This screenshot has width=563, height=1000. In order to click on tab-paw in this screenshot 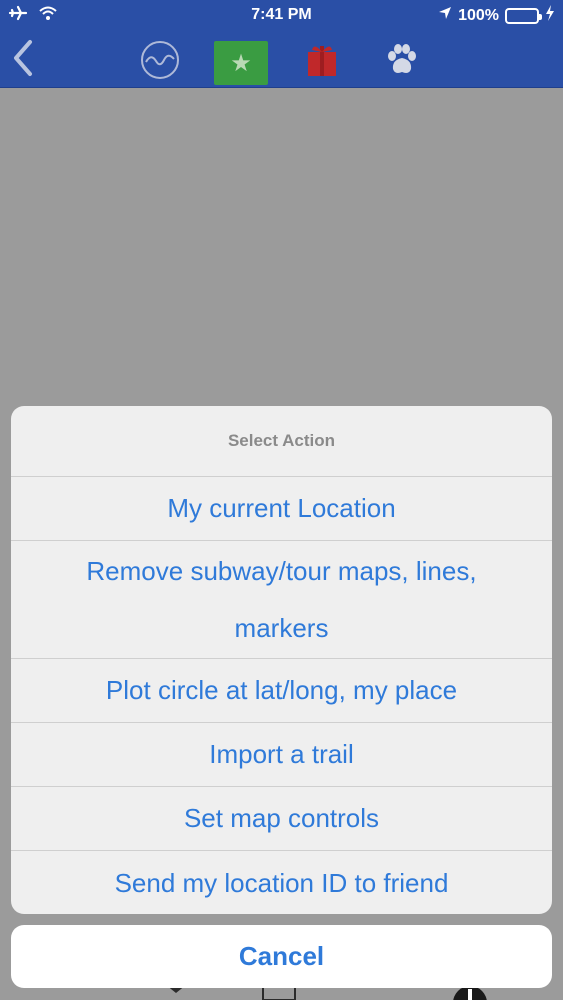, I will do `click(402, 60)`.